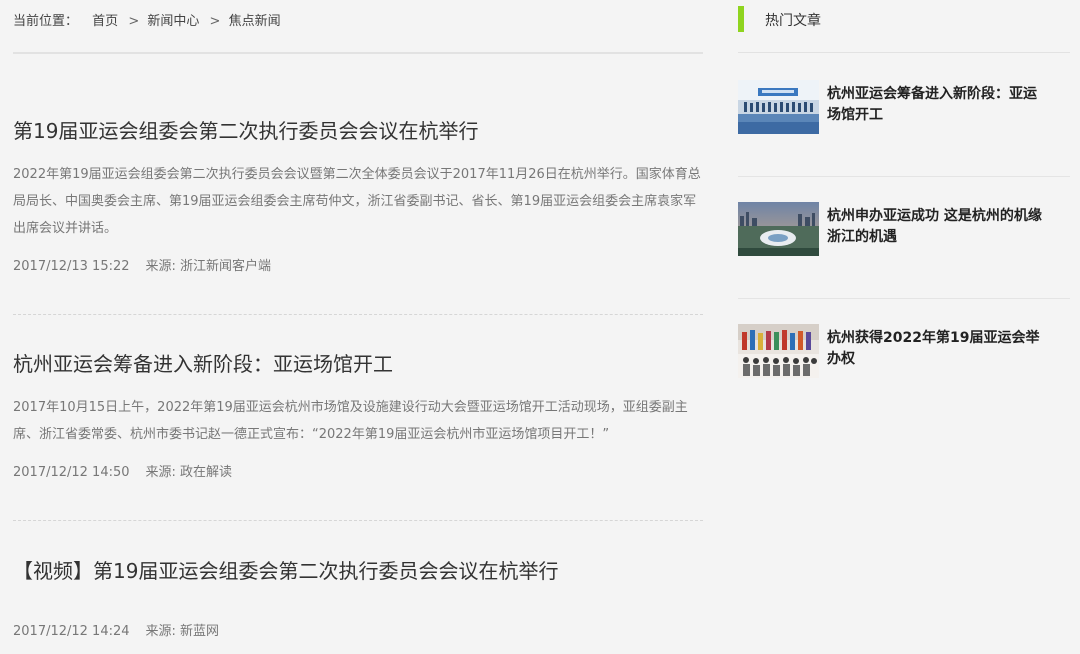  Describe the element at coordinates (208, 266) in the screenshot. I see `article-source: 来源: 浙江新闻客户端` at that location.